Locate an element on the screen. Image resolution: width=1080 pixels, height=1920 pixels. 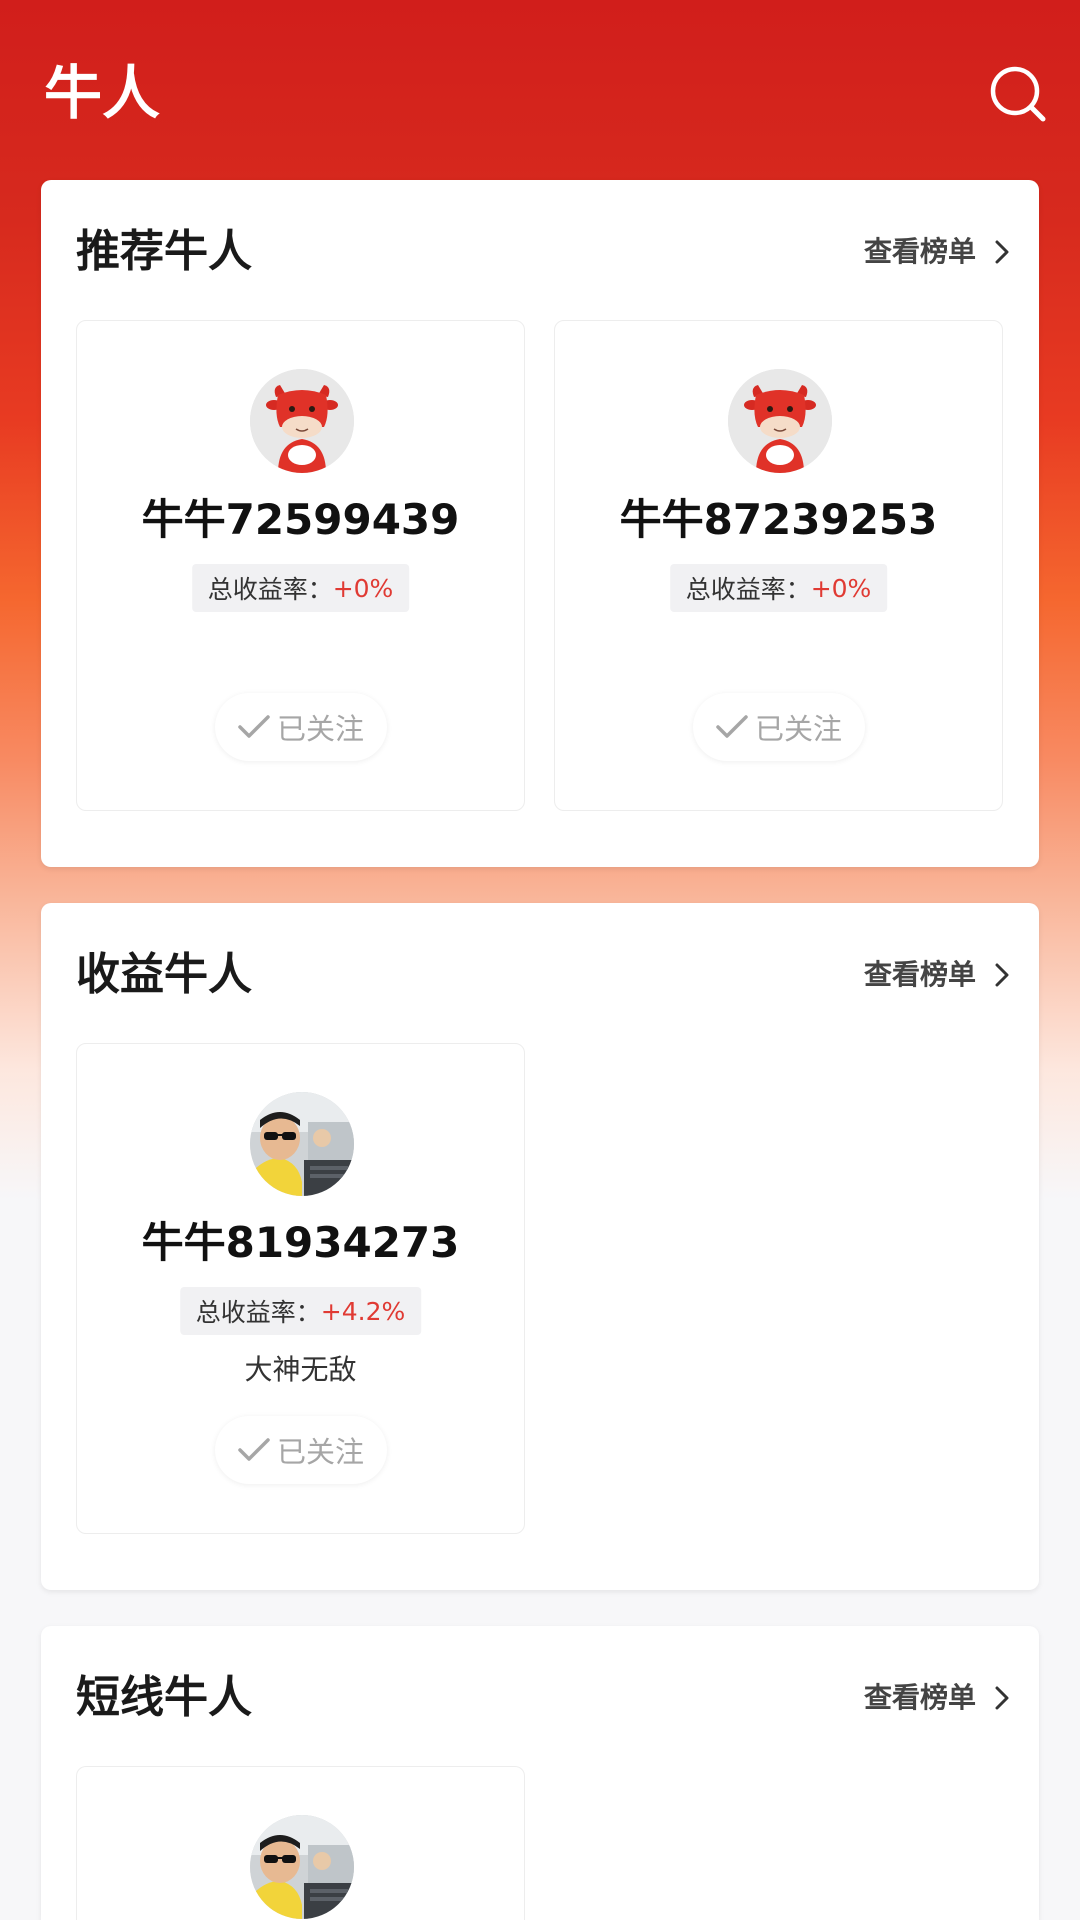
trader-name: 牛牛81934273 is located at coordinates (300, 1242).